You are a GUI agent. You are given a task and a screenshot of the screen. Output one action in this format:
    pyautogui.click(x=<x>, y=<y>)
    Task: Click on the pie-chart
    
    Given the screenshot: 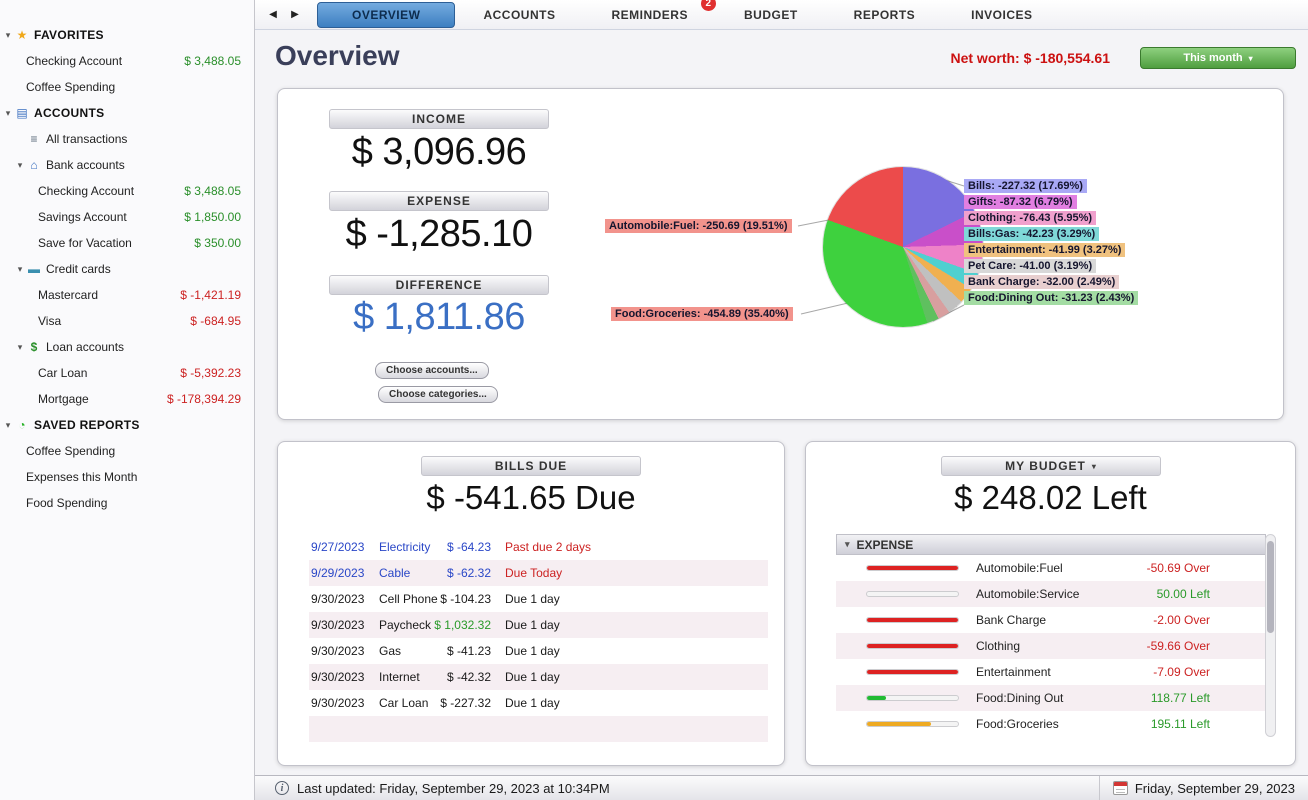 What is the action you would take?
    pyautogui.click(x=903, y=247)
    